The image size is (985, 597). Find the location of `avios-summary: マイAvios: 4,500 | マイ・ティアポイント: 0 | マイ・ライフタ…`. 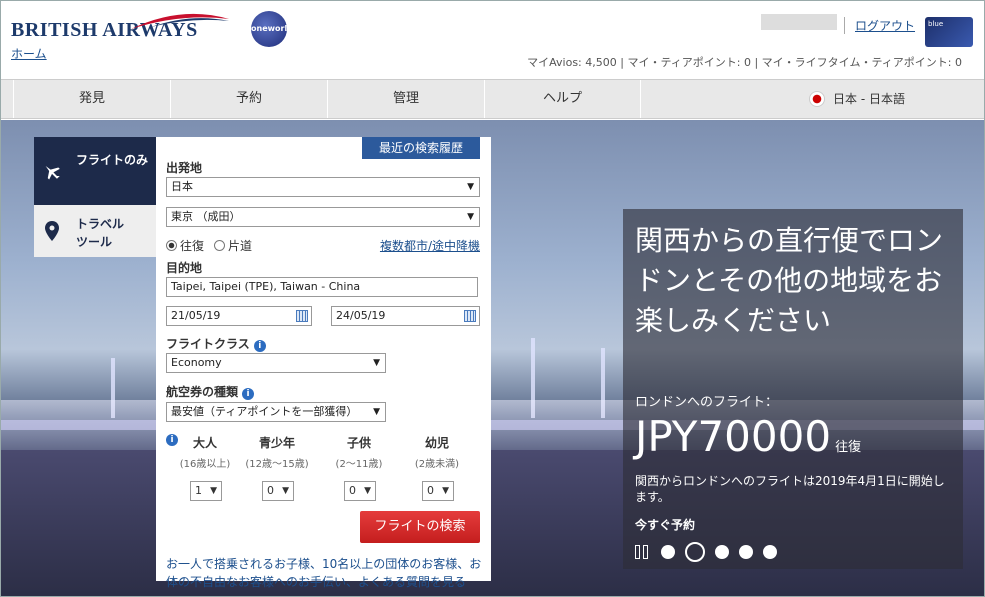

avios-summary: マイAvios: 4,500 | マイ・ティアポイント: 0 | マイ・ライフタ… is located at coordinates (744, 62).